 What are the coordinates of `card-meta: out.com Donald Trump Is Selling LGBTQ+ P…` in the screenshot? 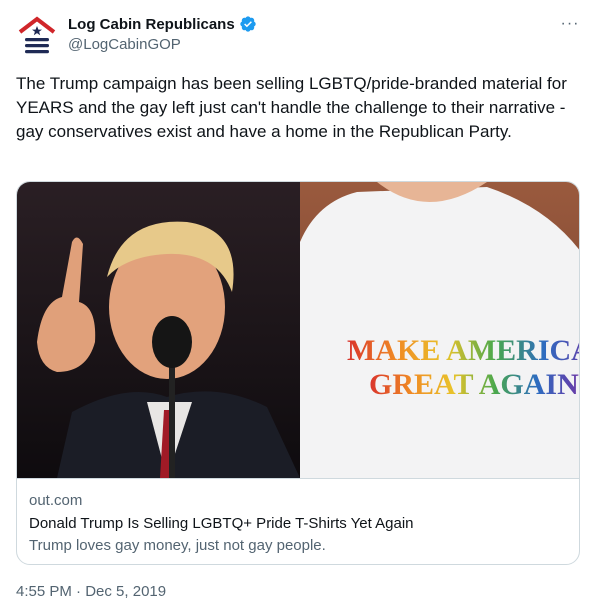 It's located at (298, 521).